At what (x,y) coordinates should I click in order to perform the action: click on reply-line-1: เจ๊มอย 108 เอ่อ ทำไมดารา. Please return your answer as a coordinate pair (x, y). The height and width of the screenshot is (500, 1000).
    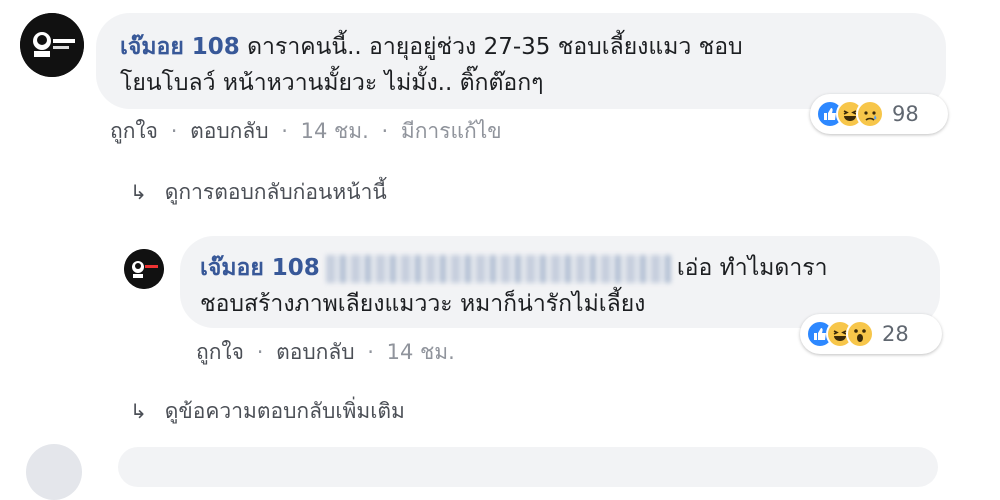
    Looking at the image, I should click on (560, 268).